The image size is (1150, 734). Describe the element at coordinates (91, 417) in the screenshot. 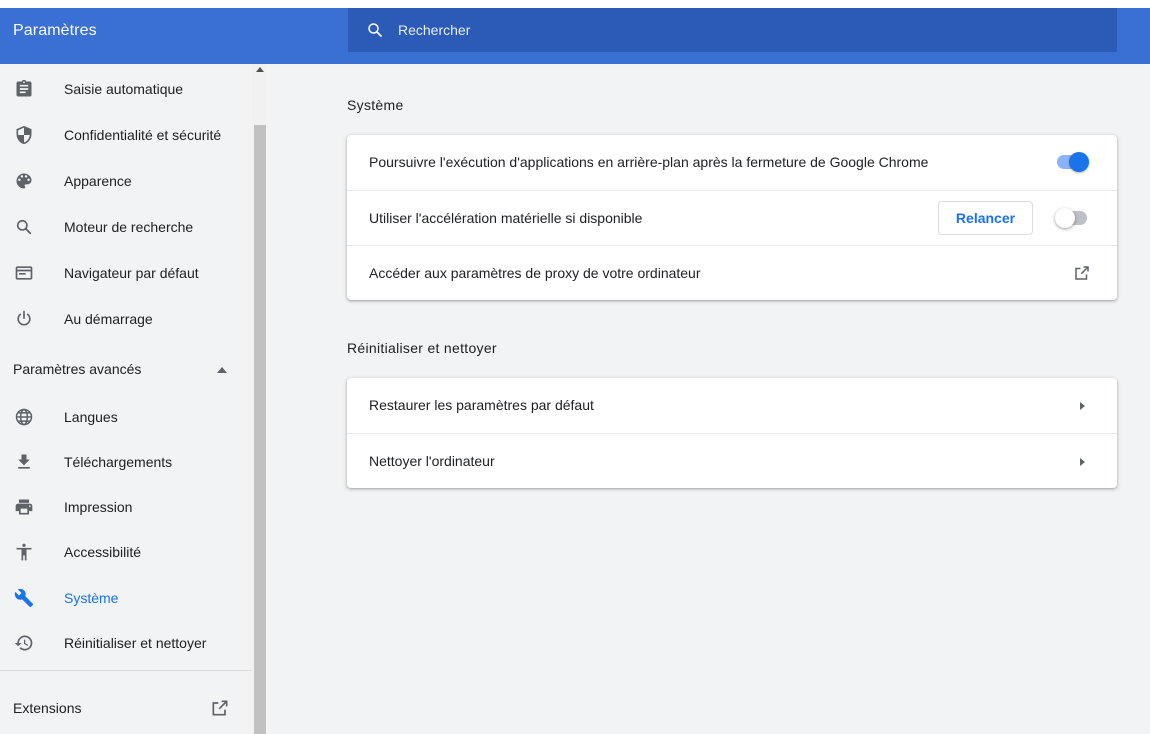

I see `sidebar-item-label: Langues` at that location.